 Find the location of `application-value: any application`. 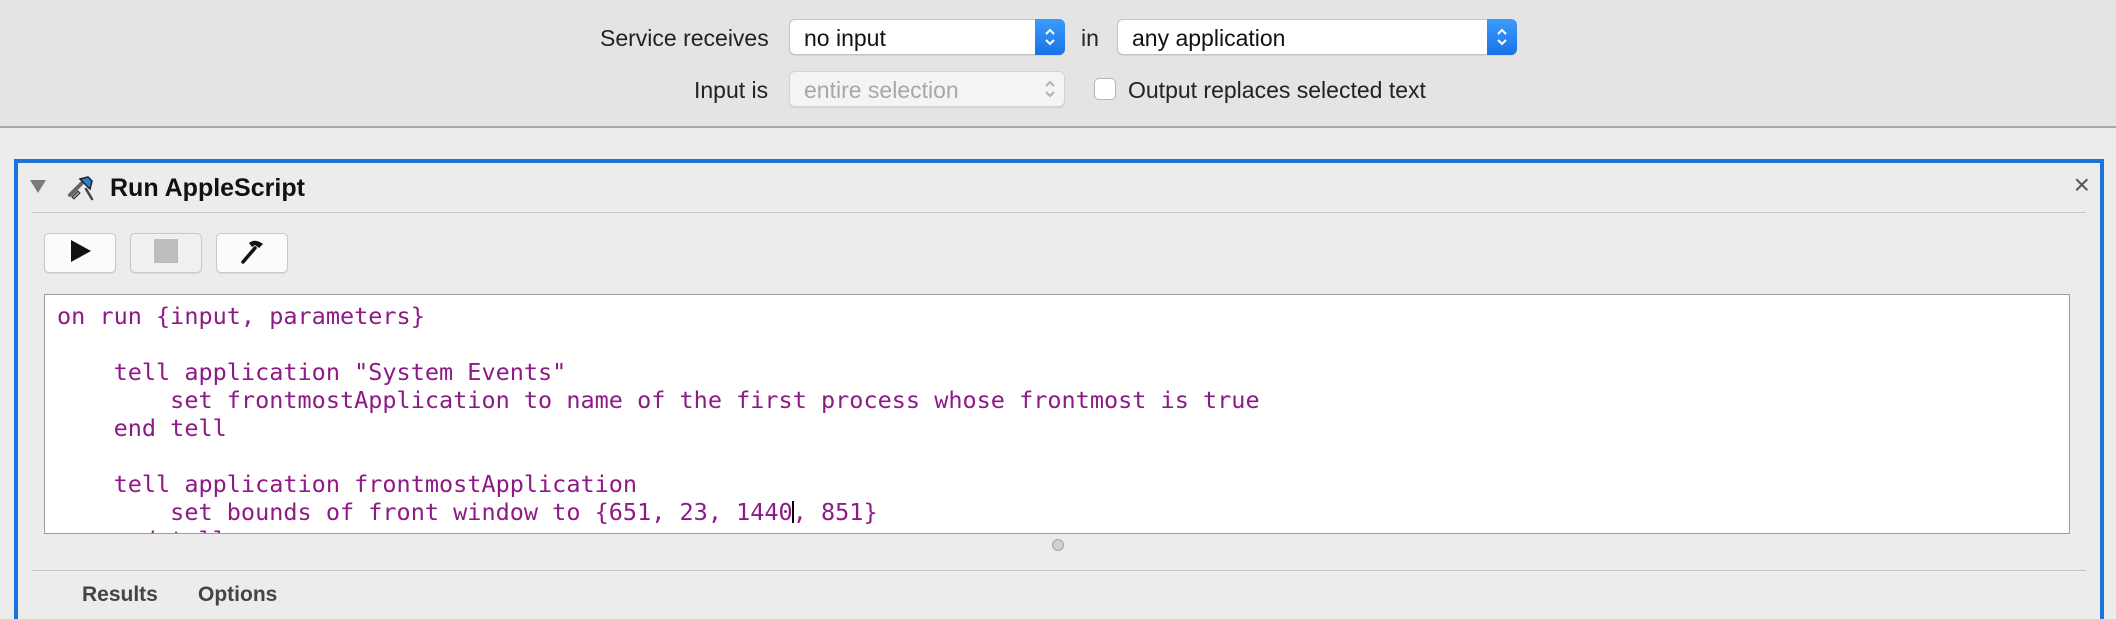

application-value: any application is located at coordinates (1209, 38).